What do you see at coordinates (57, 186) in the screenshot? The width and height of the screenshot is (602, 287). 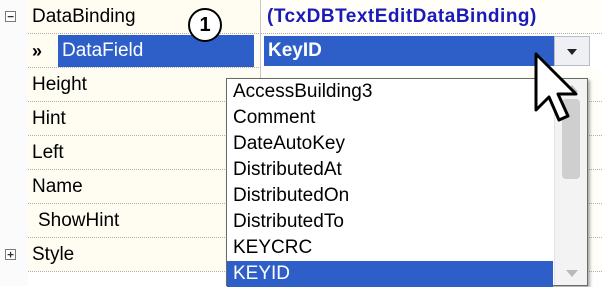 I see `property-name-name: Name` at bounding box center [57, 186].